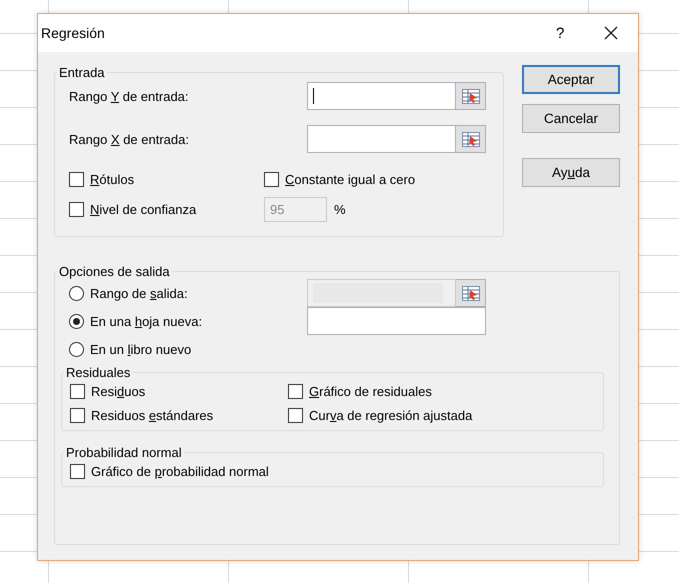 The image size is (679, 583). What do you see at coordinates (98, 372) in the screenshot?
I see `group-title: Residuales` at bounding box center [98, 372].